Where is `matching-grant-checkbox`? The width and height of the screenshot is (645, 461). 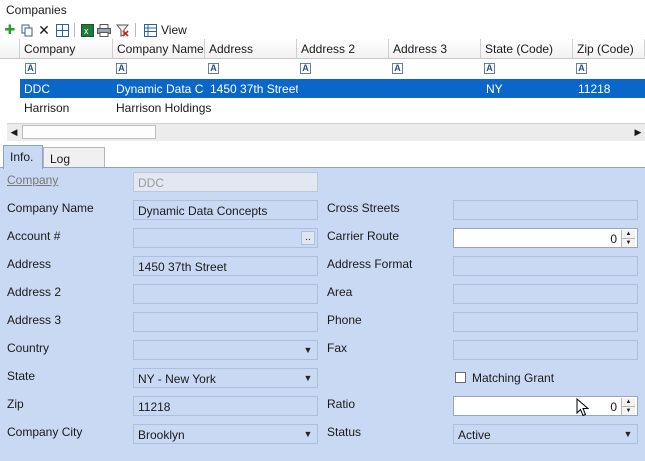
matching-grant-checkbox is located at coordinates (460, 377).